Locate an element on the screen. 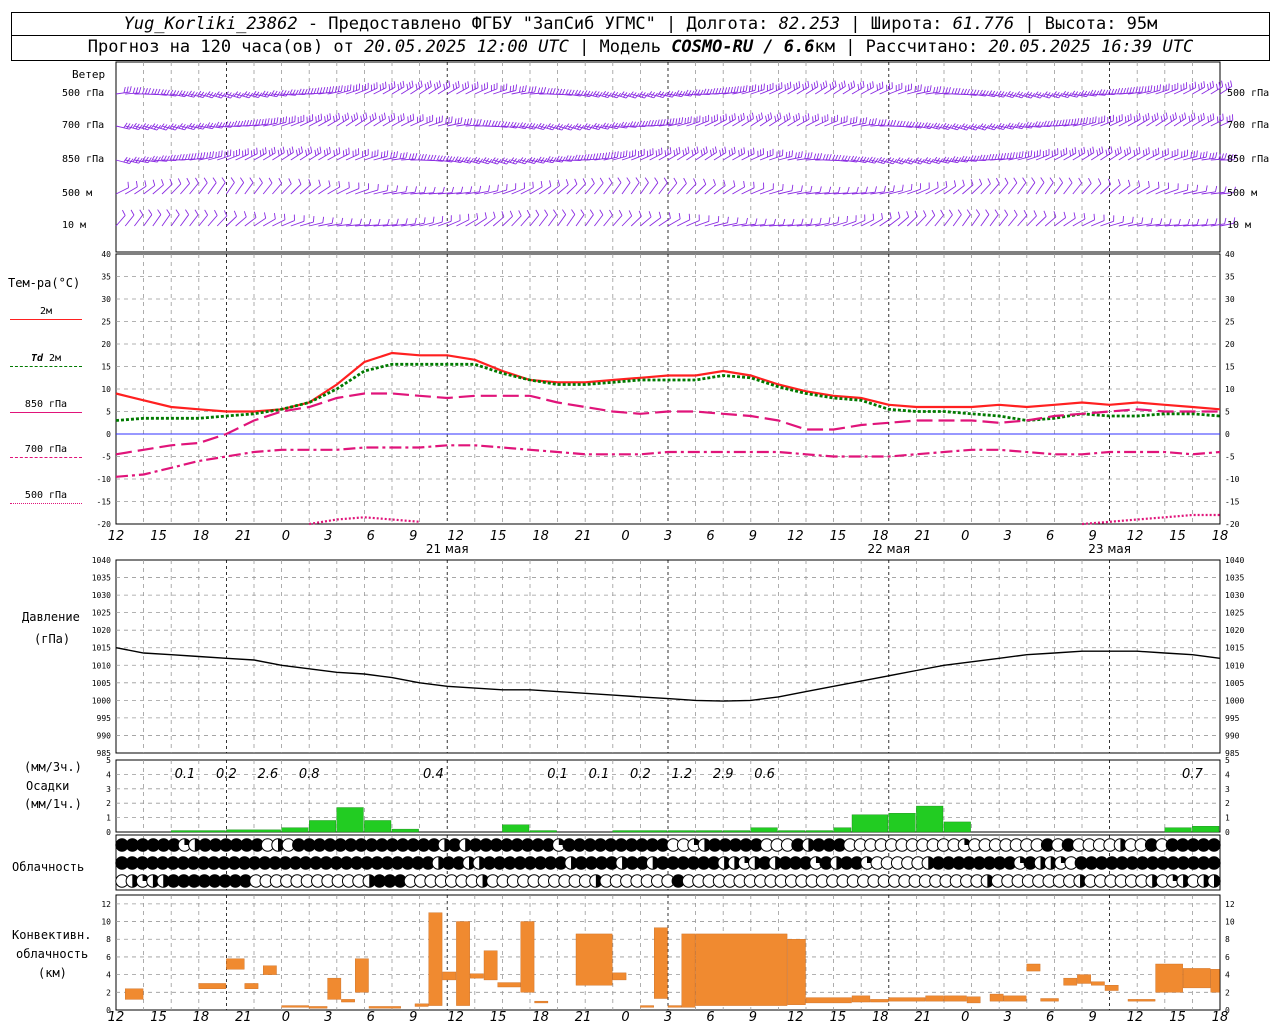  temp-ytick: 20 is located at coordinates (1230, 344).